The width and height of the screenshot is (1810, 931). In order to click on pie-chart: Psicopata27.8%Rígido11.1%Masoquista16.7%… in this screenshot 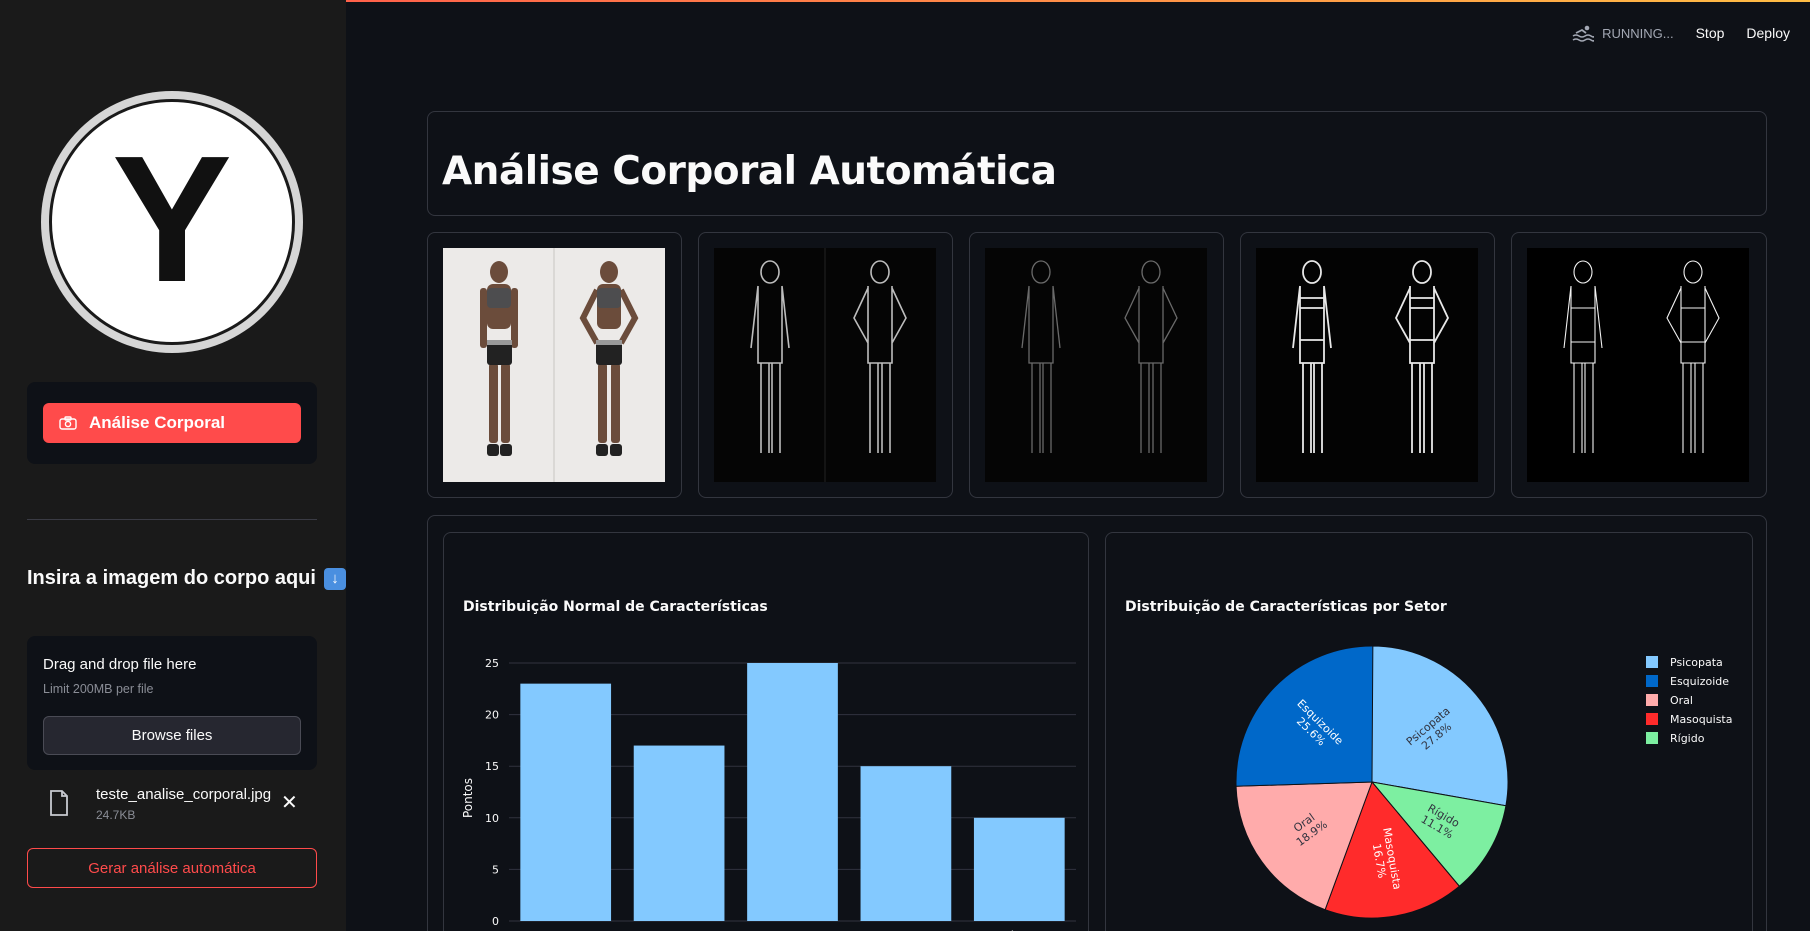, I will do `click(1484, 782)`.